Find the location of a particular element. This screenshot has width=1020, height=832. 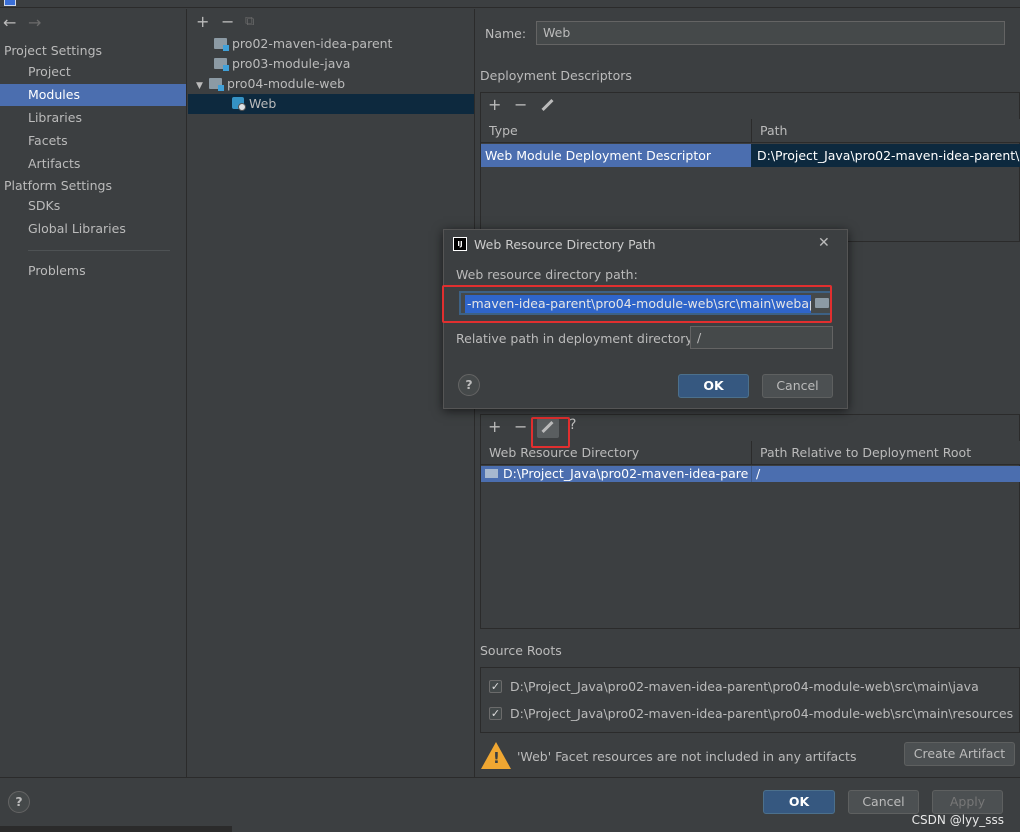

tree-item-label: pro03-module-java is located at coordinates (291, 63).